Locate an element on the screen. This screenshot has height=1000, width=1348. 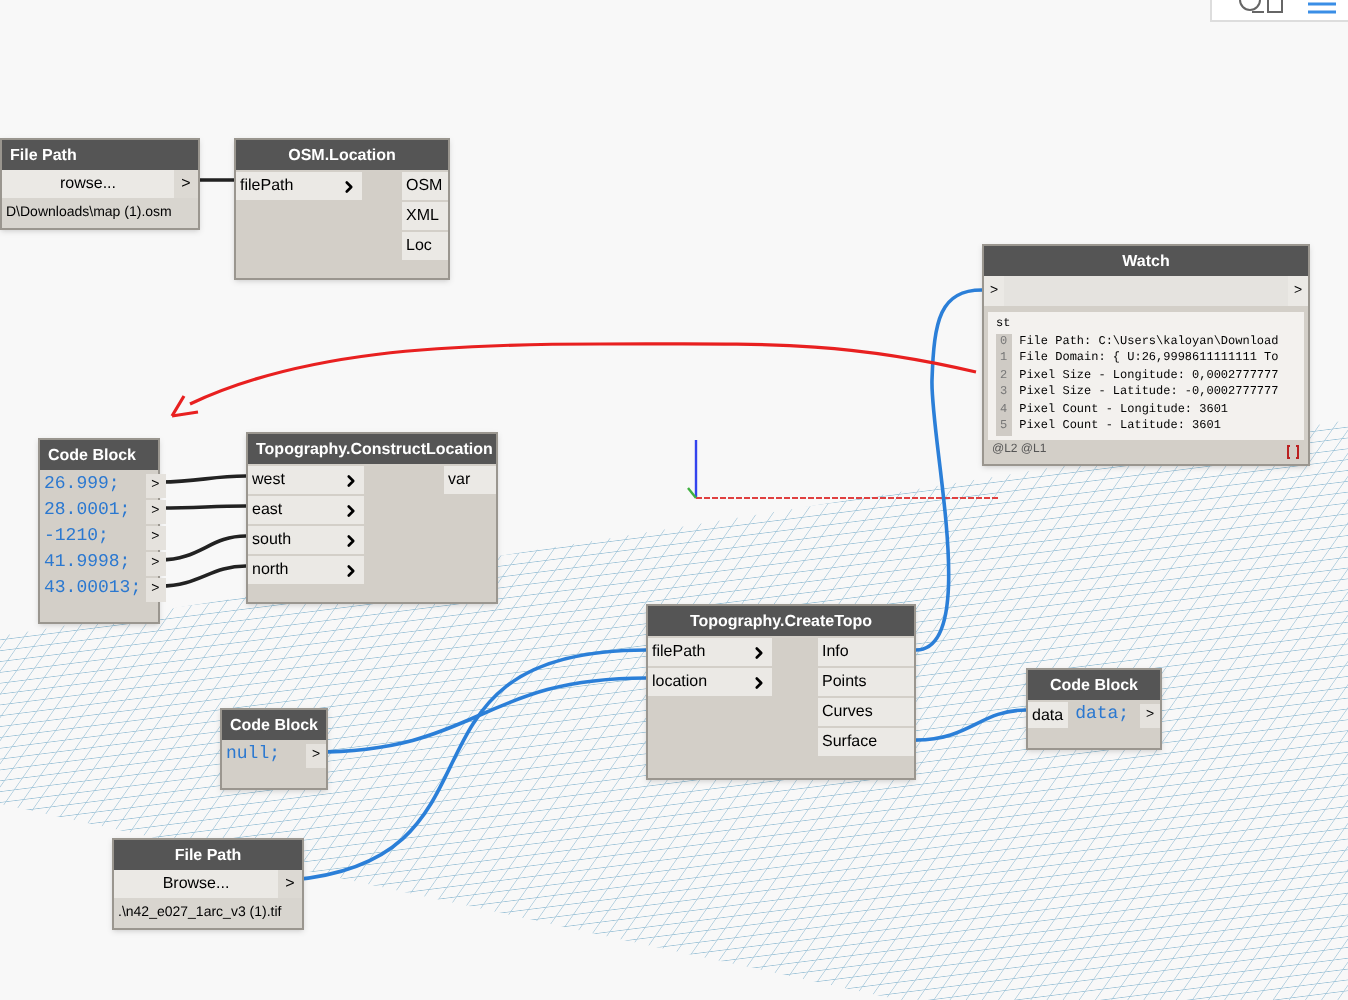
input-port: north is located at coordinates (306, 570).